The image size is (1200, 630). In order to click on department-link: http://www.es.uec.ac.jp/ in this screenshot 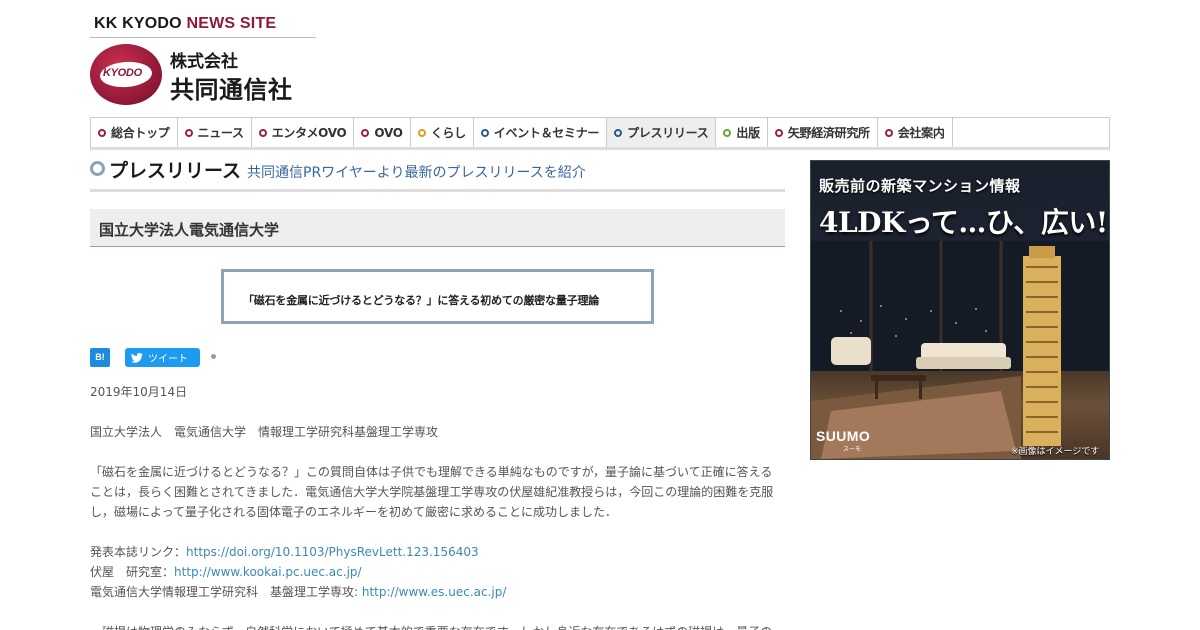, I will do `click(434, 592)`.